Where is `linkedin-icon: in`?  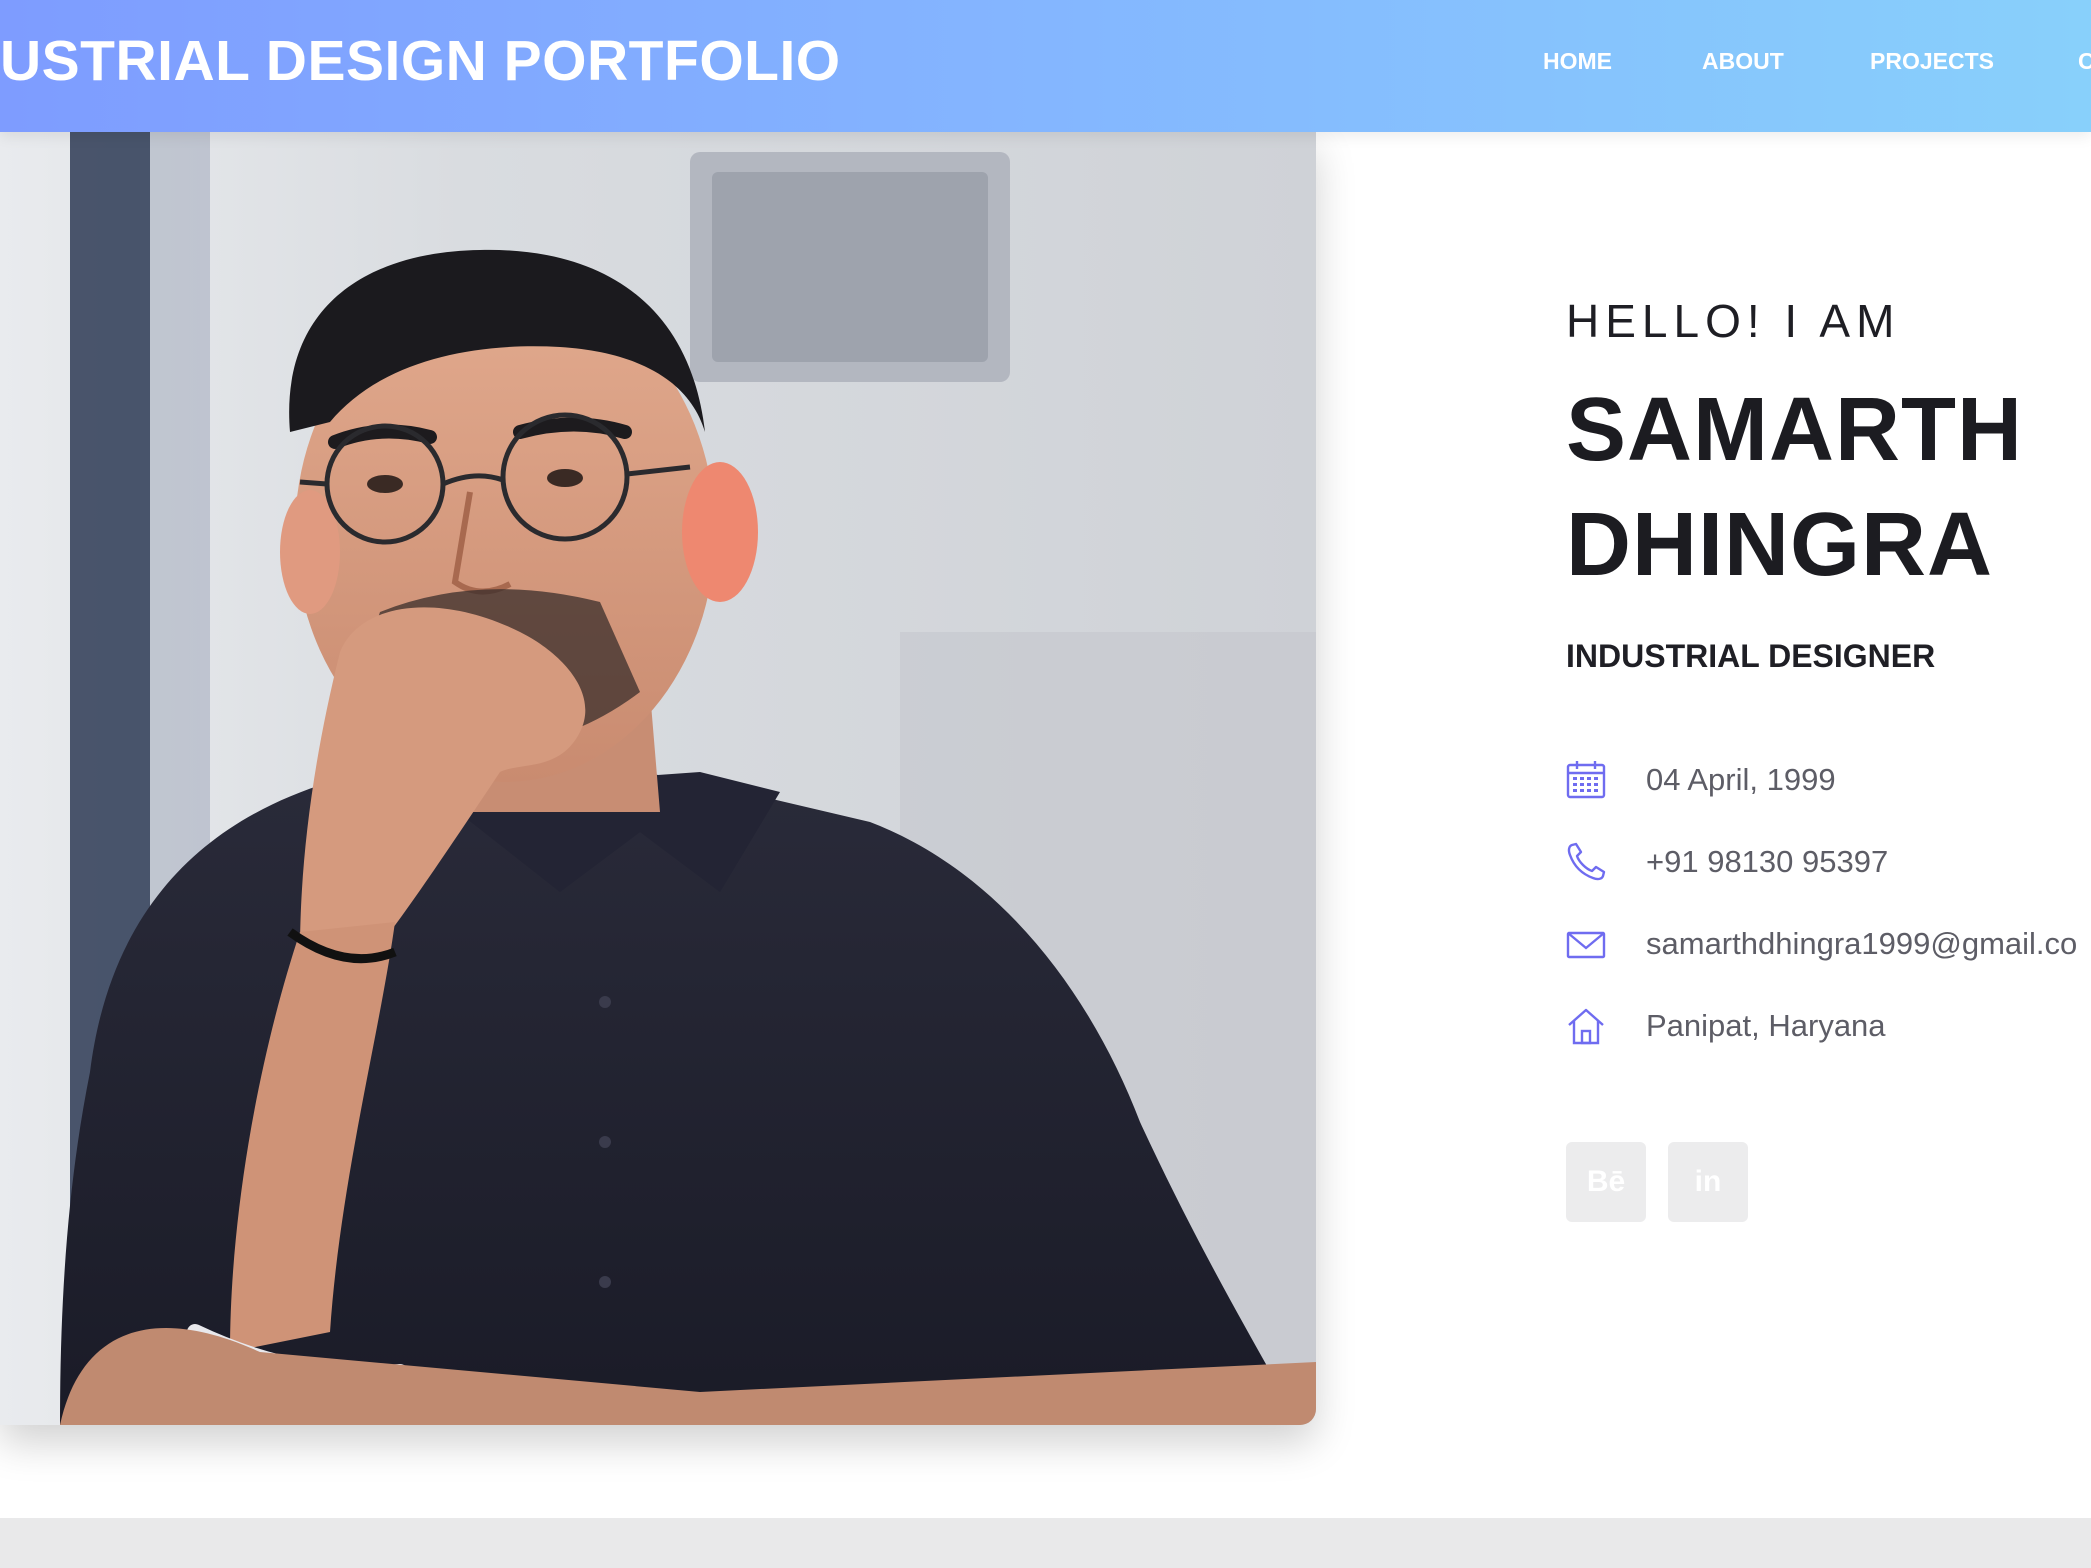
linkedin-icon: in is located at coordinates (1708, 1181).